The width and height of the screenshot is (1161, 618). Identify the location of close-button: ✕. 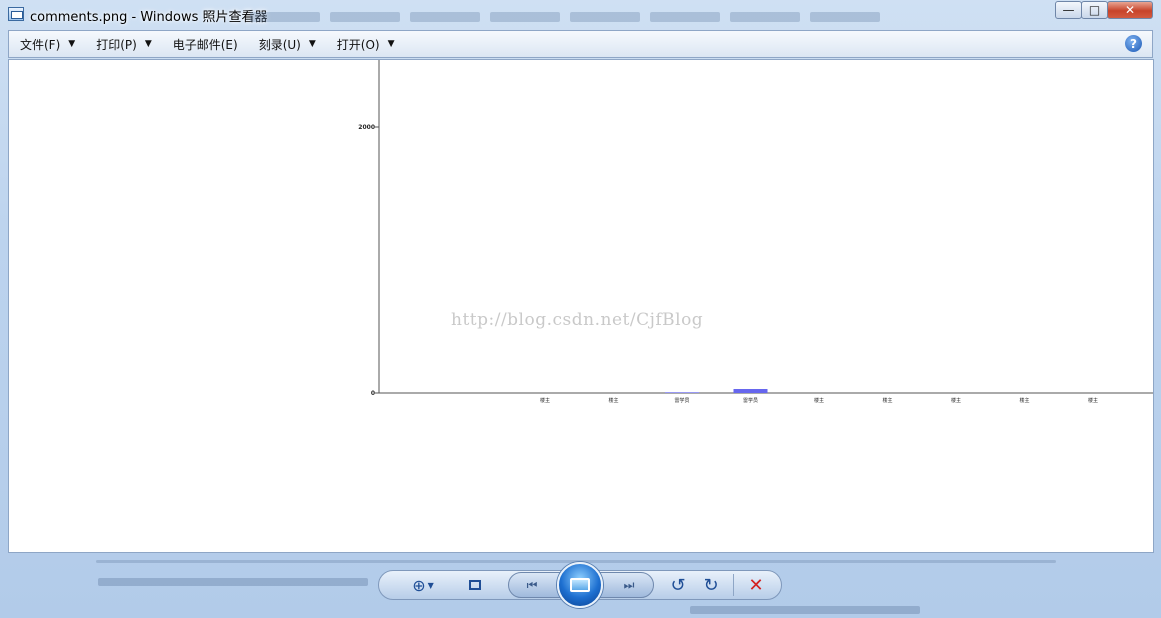
(1130, 10).